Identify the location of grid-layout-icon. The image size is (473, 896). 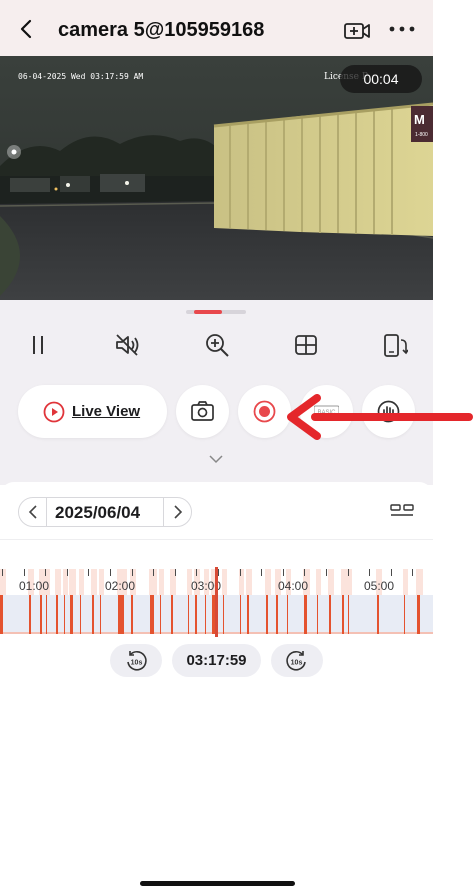
(306, 345).